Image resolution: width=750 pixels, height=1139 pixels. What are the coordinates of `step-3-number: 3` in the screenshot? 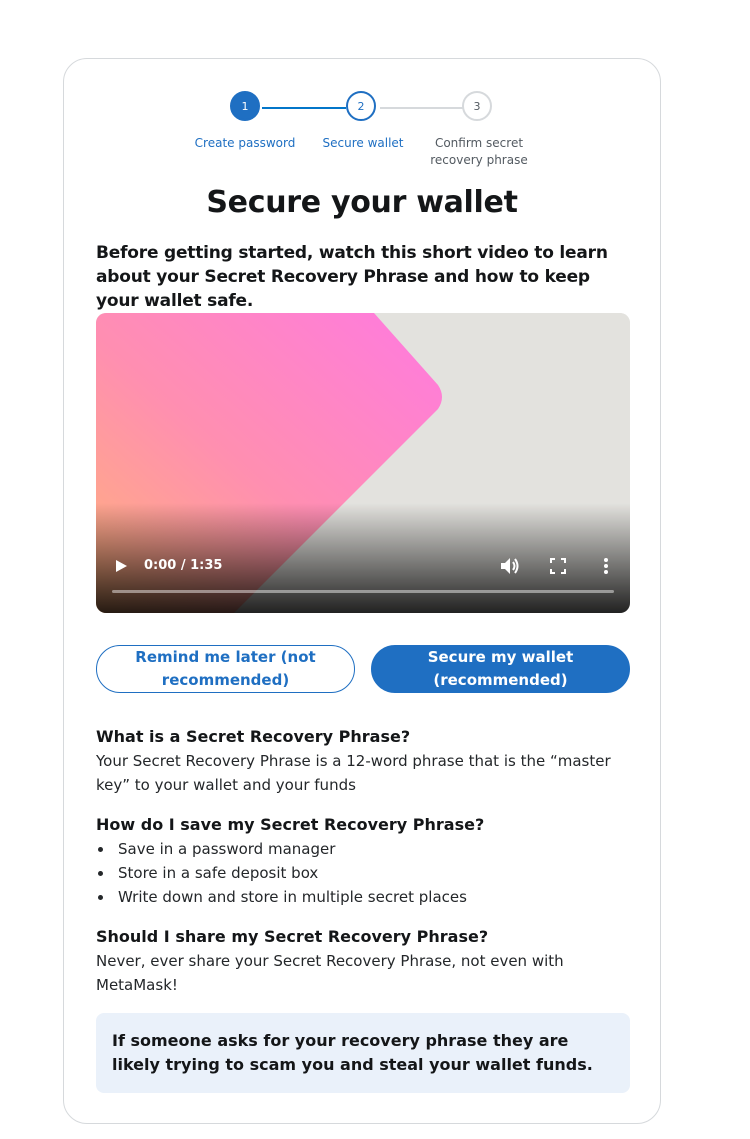 It's located at (477, 106).